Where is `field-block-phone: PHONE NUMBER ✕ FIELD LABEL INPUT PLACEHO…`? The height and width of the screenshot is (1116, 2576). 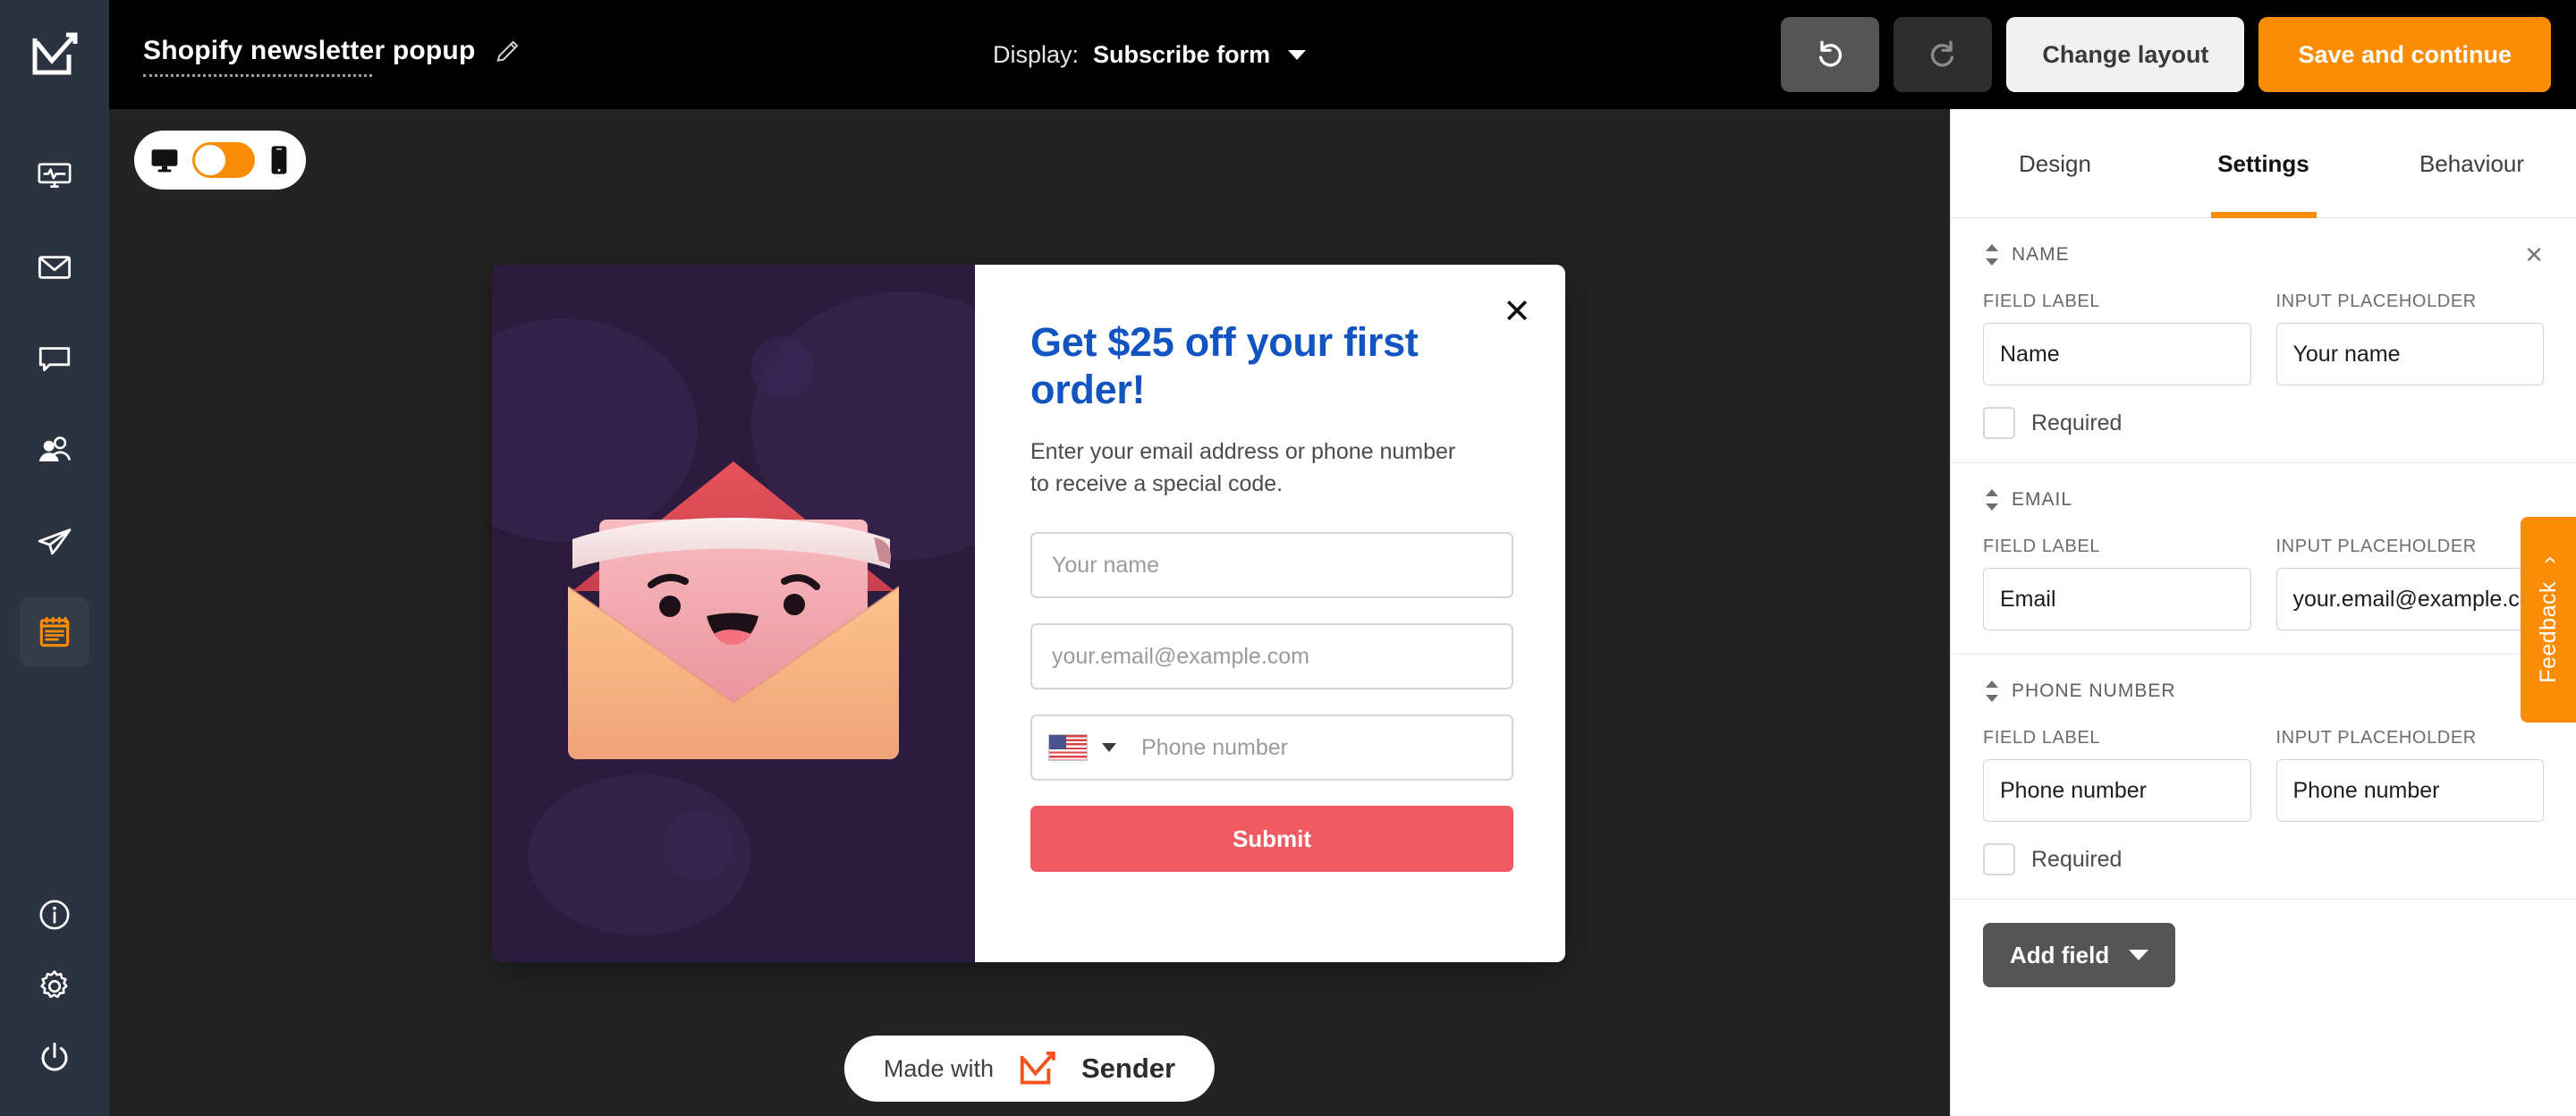 field-block-phone: PHONE NUMBER ✕ FIELD LABEL INPUT PLACEHO… is located at coordinates (2263, 777).